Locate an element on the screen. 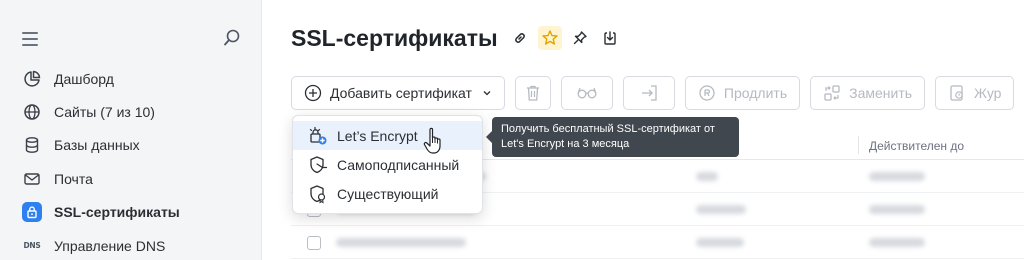  dns-badge: DNS is located at coordinates (32, 246).